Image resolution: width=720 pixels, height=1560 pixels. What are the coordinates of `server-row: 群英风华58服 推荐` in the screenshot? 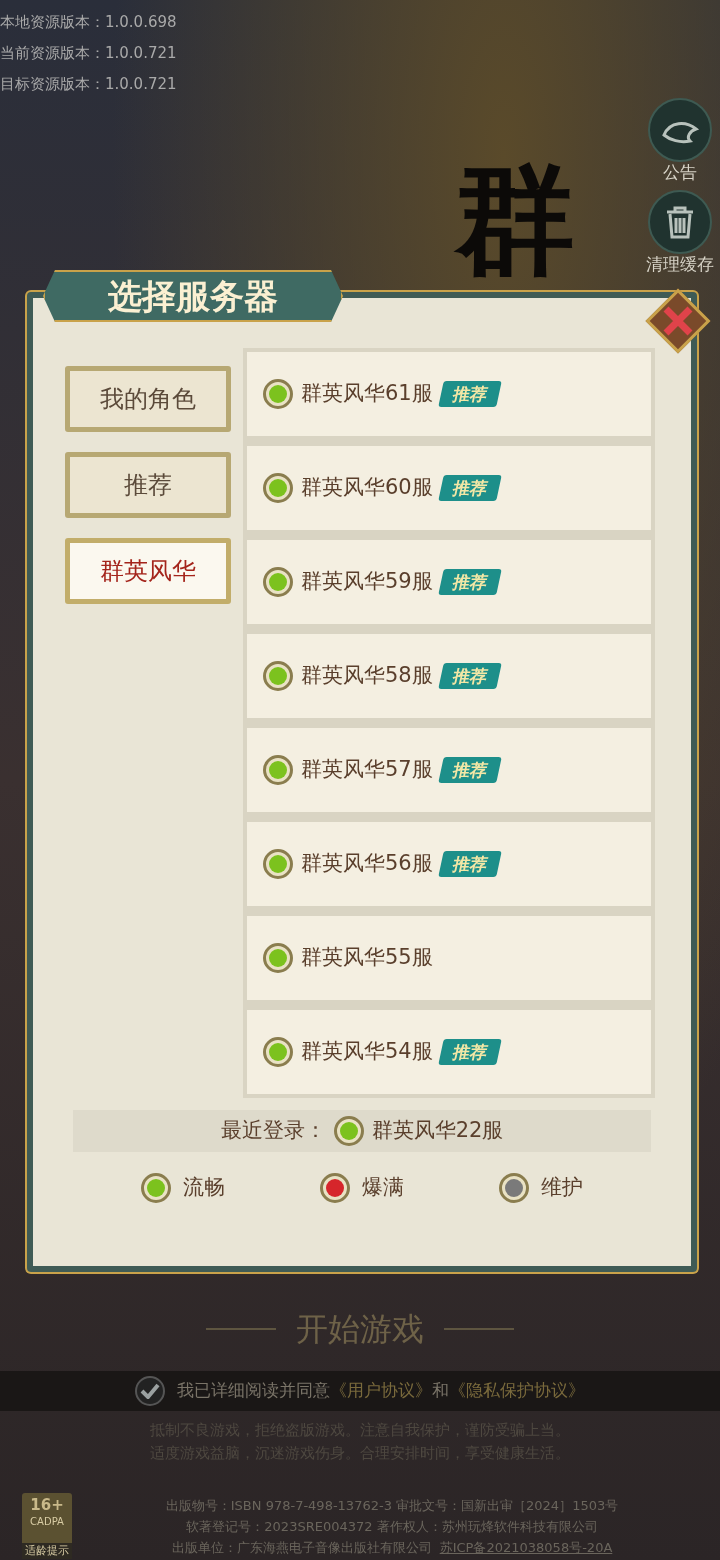 It's located at (449, 676).